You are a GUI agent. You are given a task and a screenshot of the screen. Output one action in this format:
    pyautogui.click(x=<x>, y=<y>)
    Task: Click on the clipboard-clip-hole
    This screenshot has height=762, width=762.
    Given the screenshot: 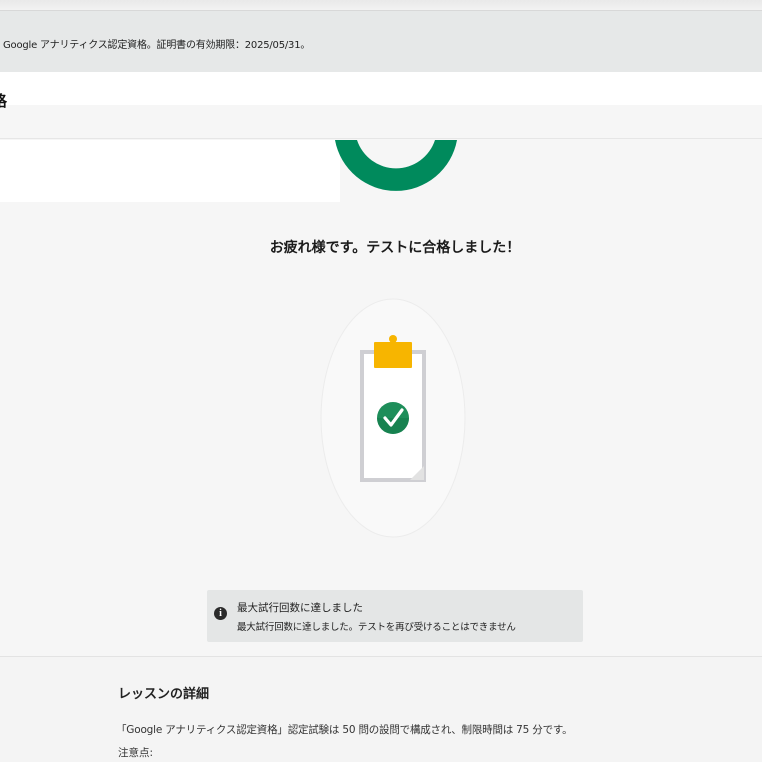 What is the action you would take?
    pyautogui.click(x=393, y=339)
    